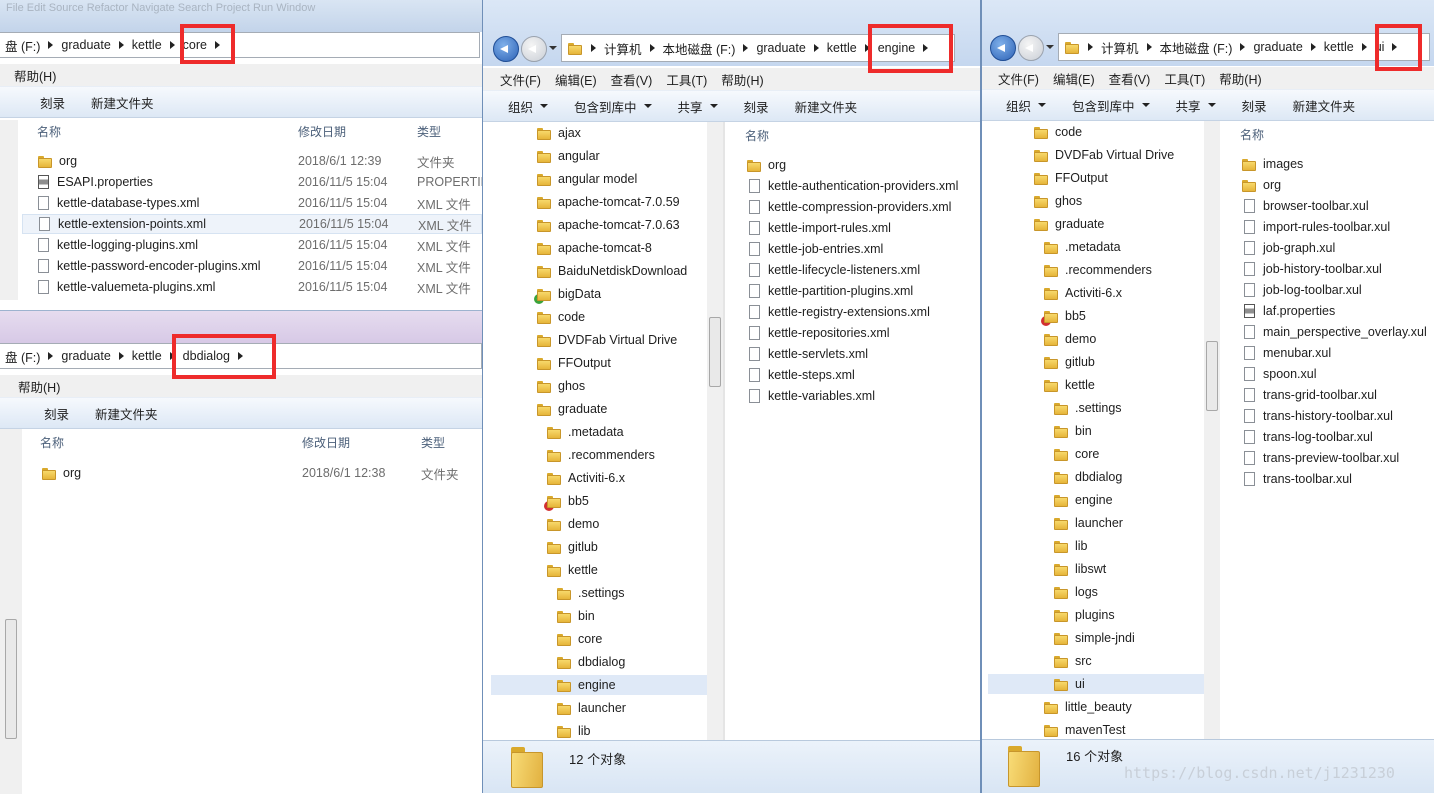  I want to click on tree-item: ! bb5, so click(599, 501).